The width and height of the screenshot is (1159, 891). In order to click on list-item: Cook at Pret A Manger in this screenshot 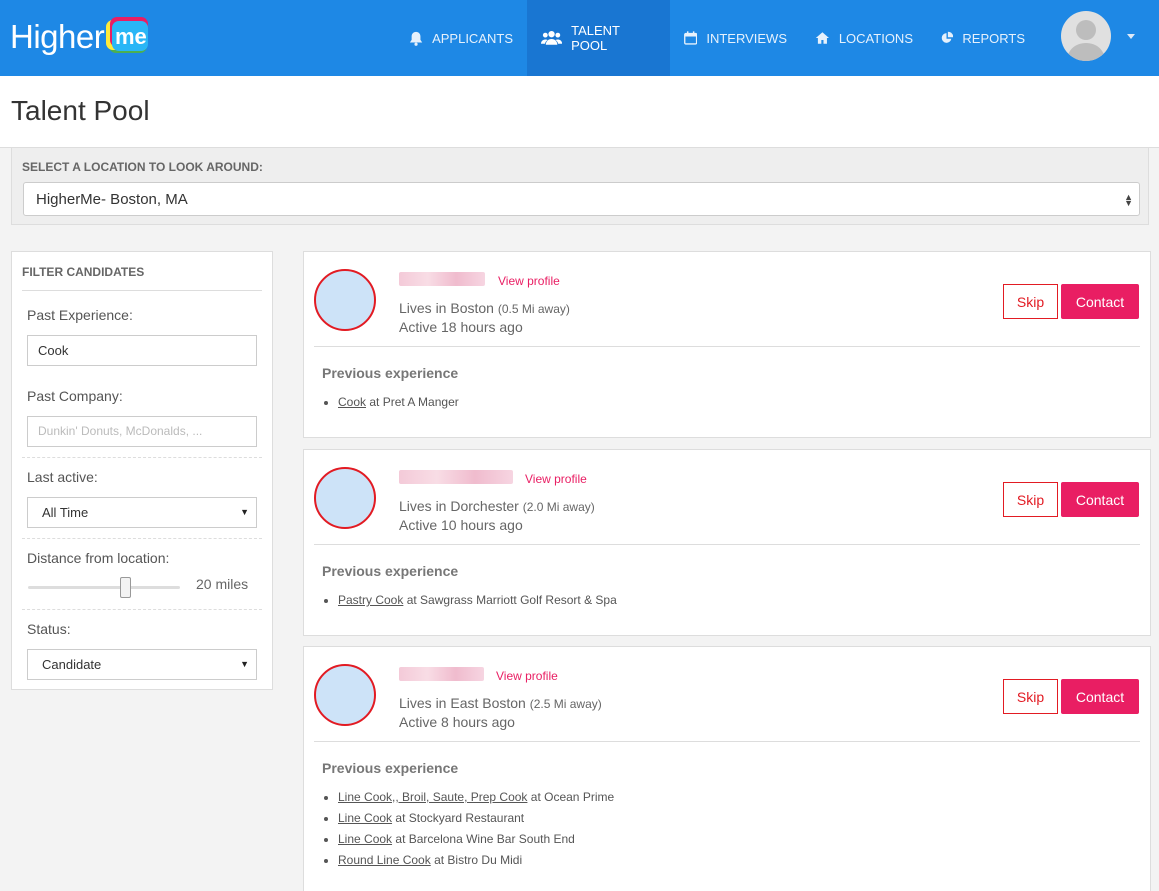, I will do `click(398, 405)`.